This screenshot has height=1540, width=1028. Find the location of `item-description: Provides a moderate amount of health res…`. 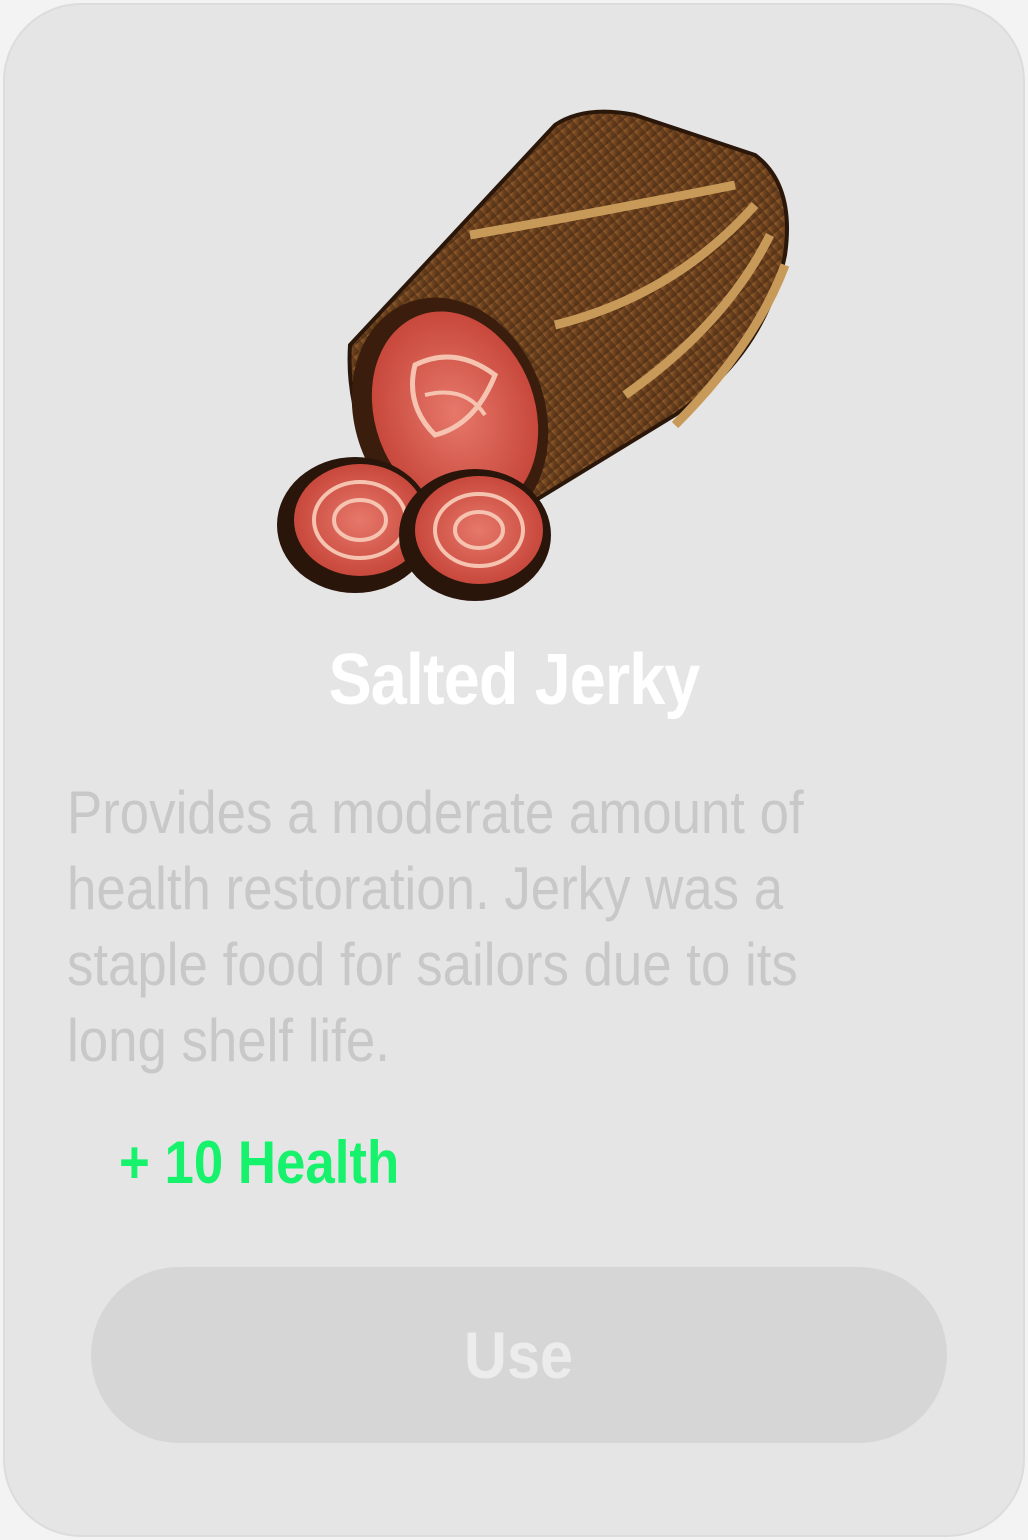

item-description: Provides a moderate amount of health res… is located at coordinates (435, 926).